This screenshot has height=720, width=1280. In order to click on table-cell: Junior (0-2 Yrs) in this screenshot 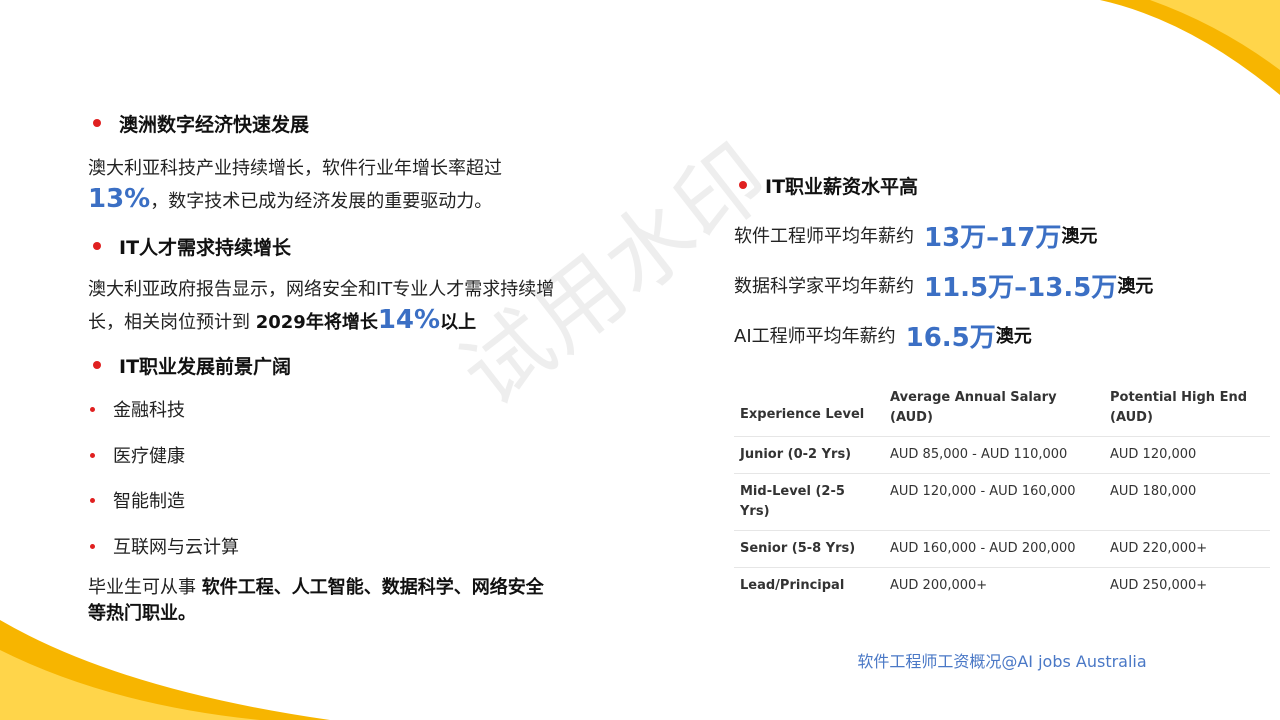, I will do `click(809, 455)`.